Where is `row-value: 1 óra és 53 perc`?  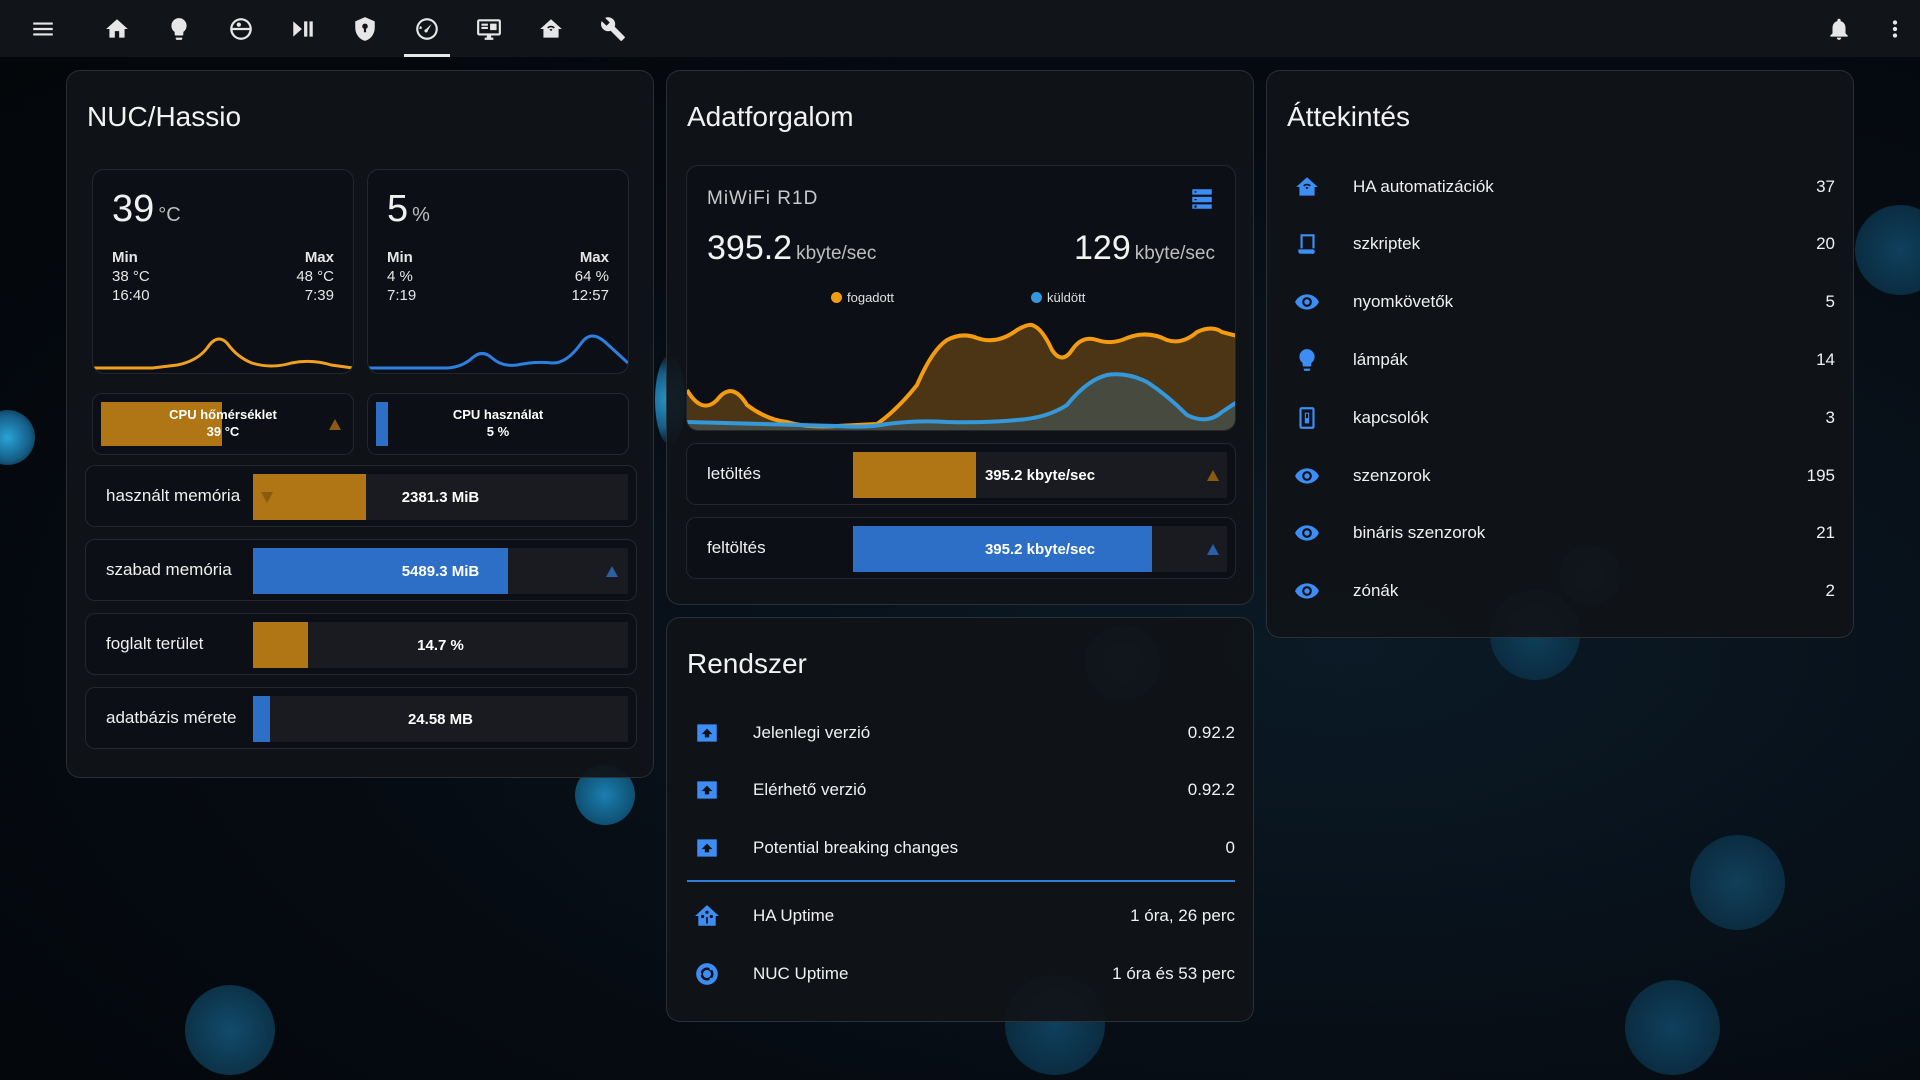
row-value: 1 óra és 53 perc is located at coordinates (1173, 973).